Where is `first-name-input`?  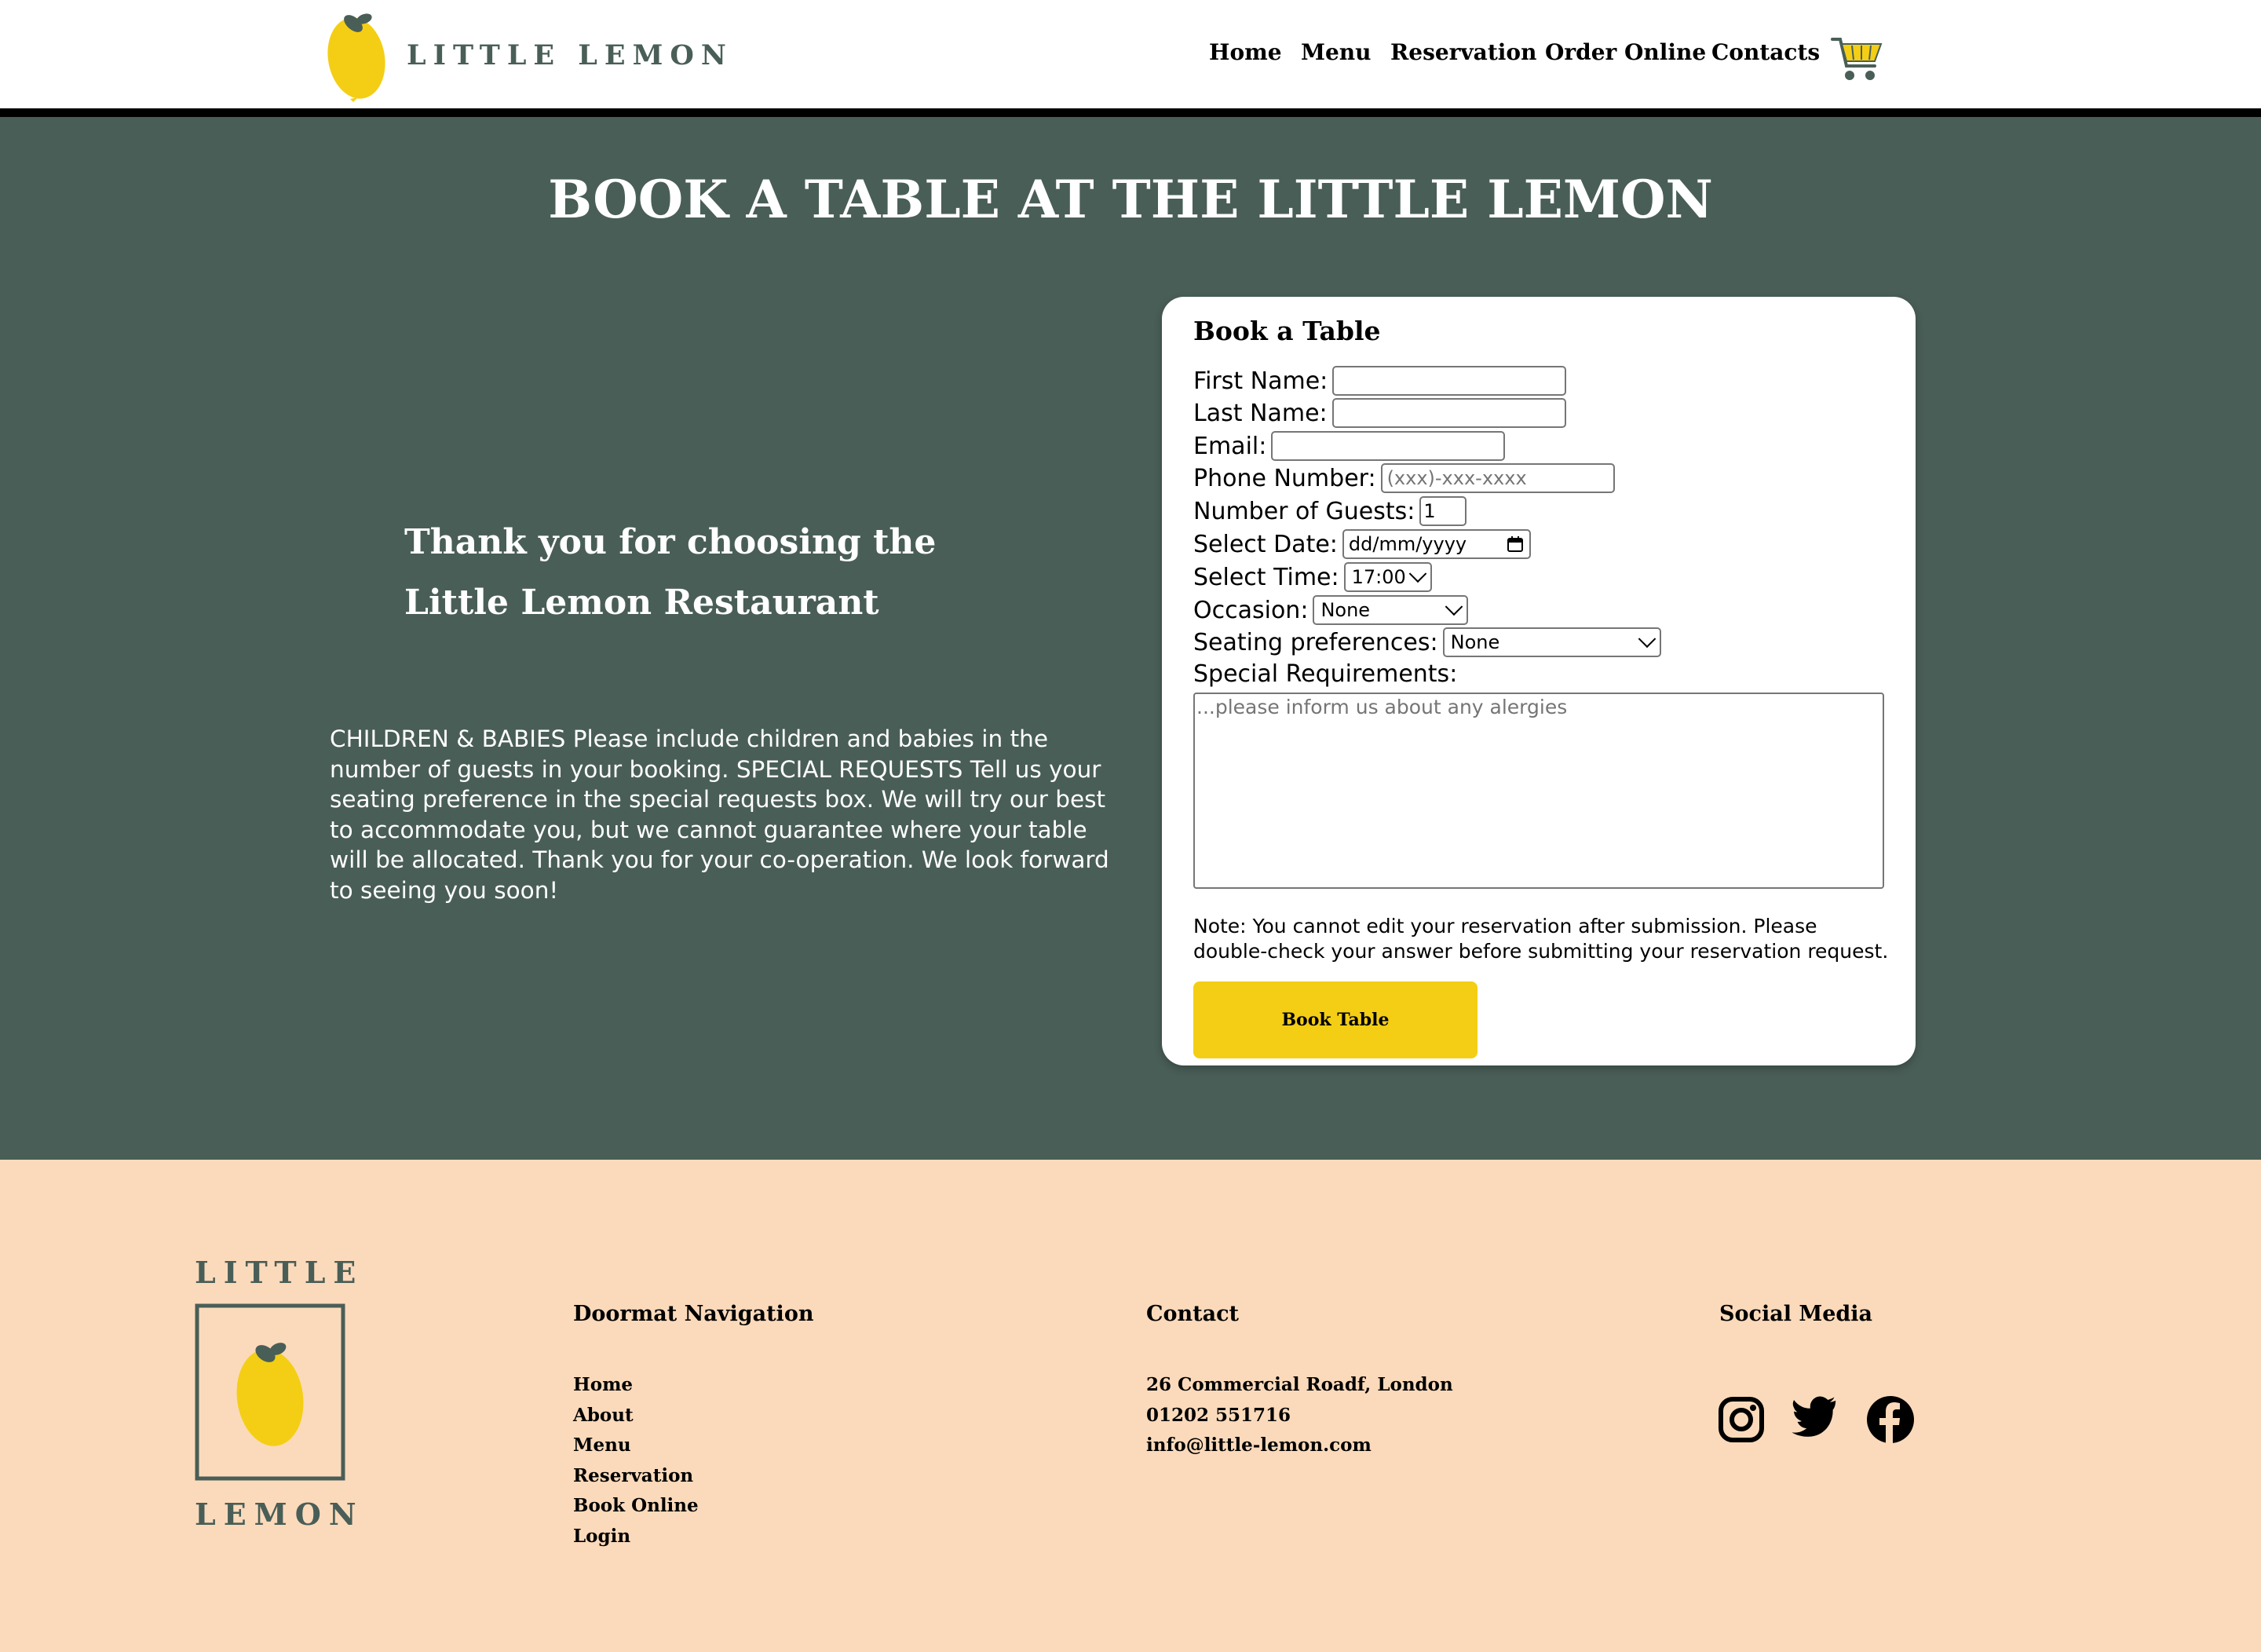
first-name-input is located at coordinates (1450, 381).